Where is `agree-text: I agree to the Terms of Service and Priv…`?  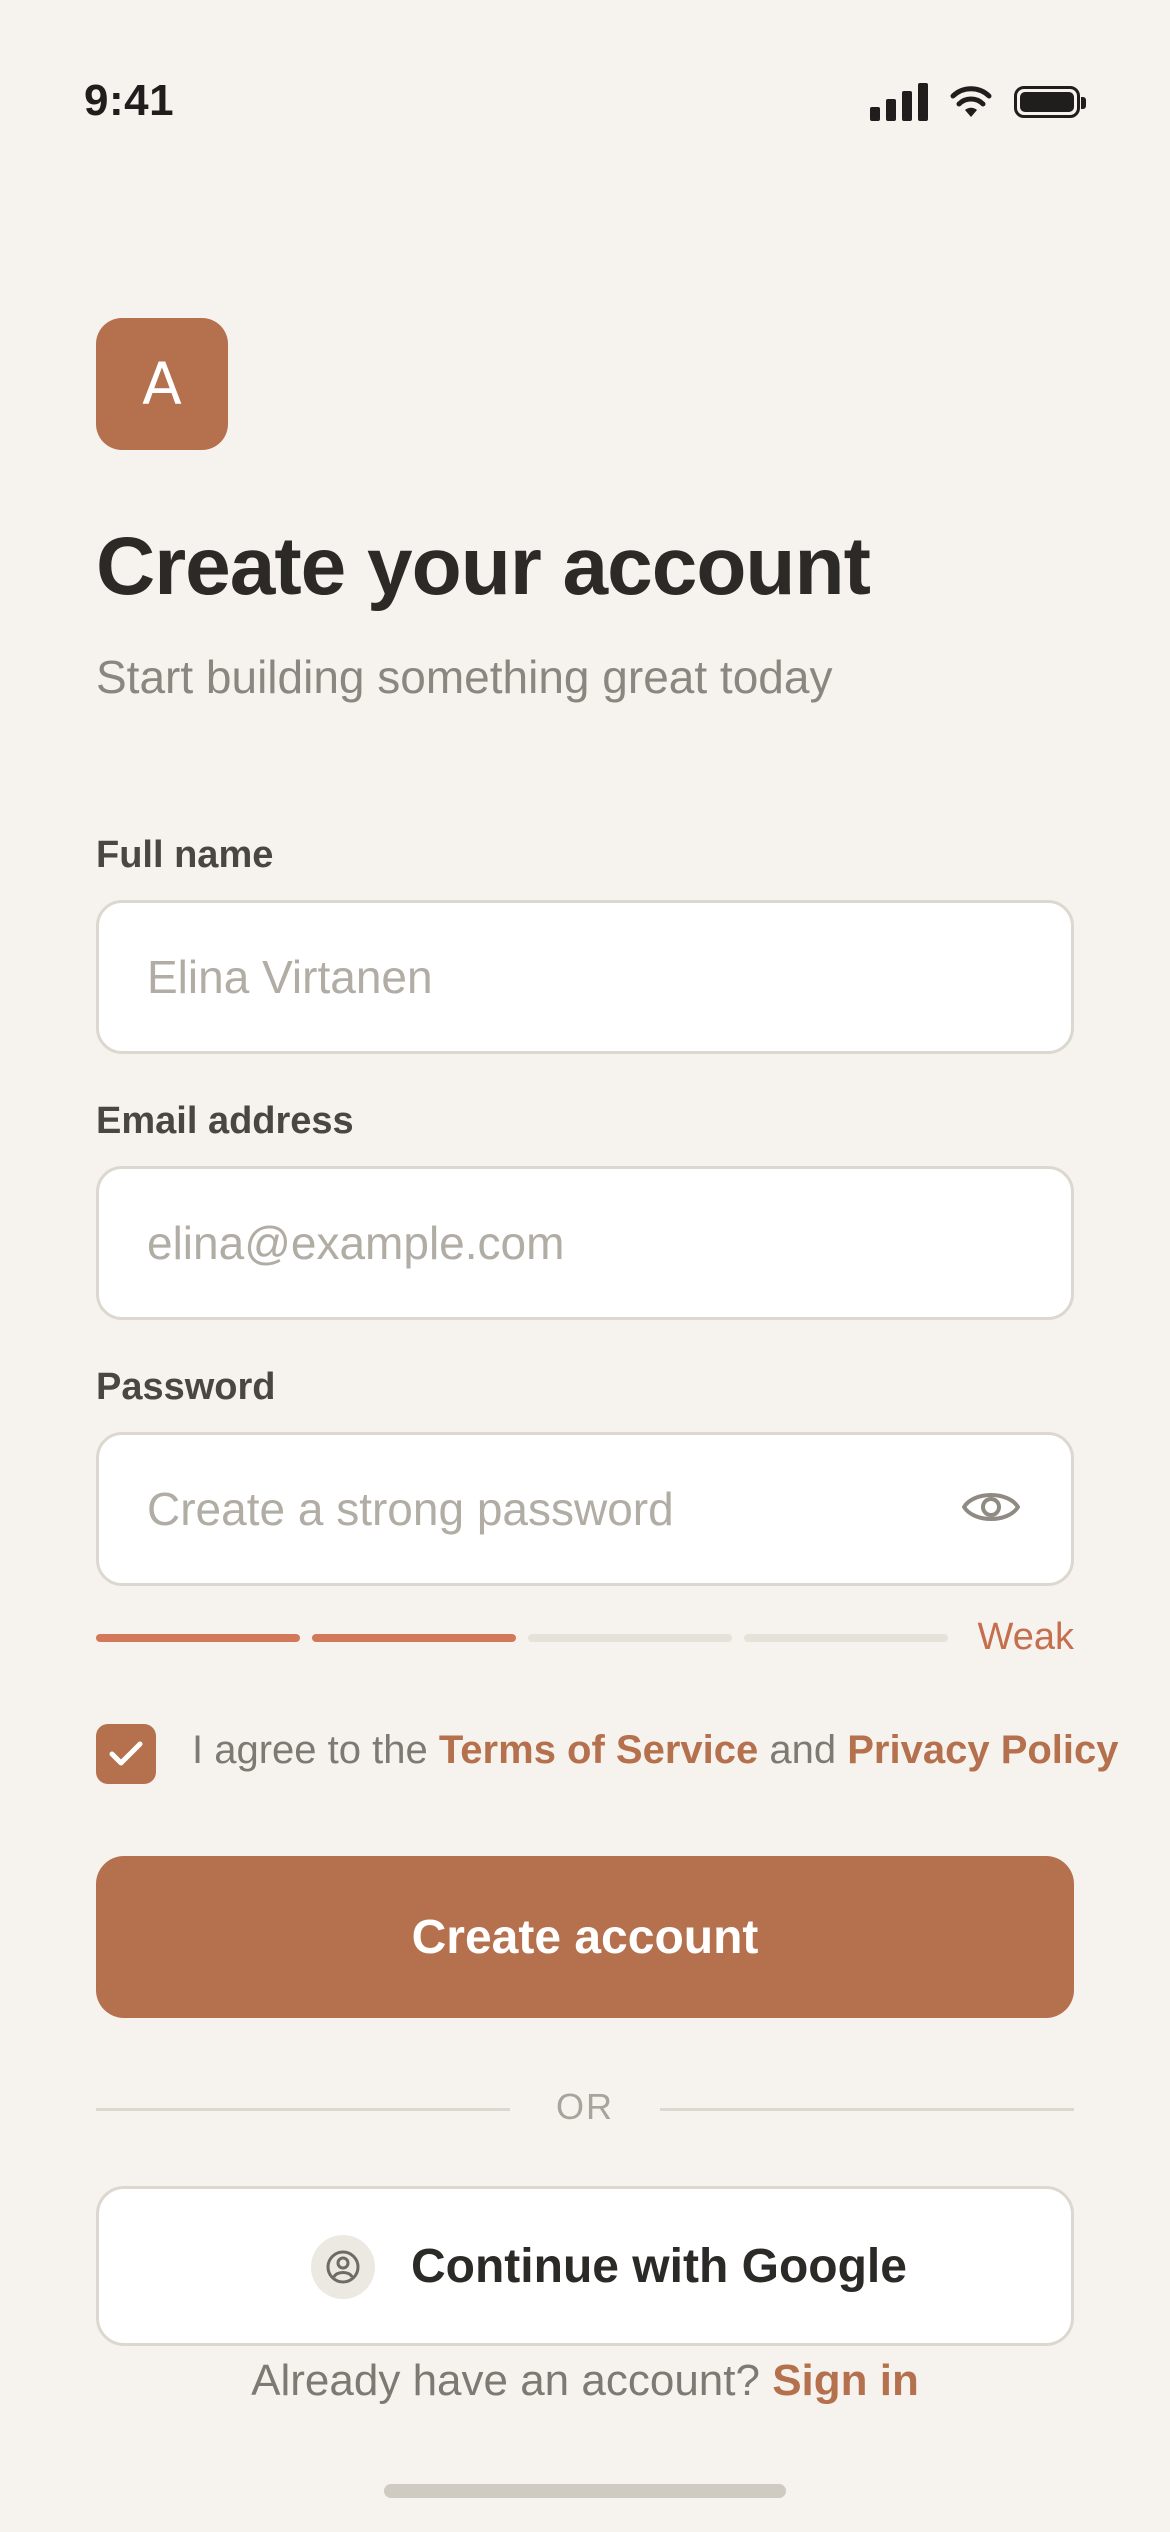
agree-text: I agree to the Terms of Service and Priv… is located at coordinates (655, 1750).